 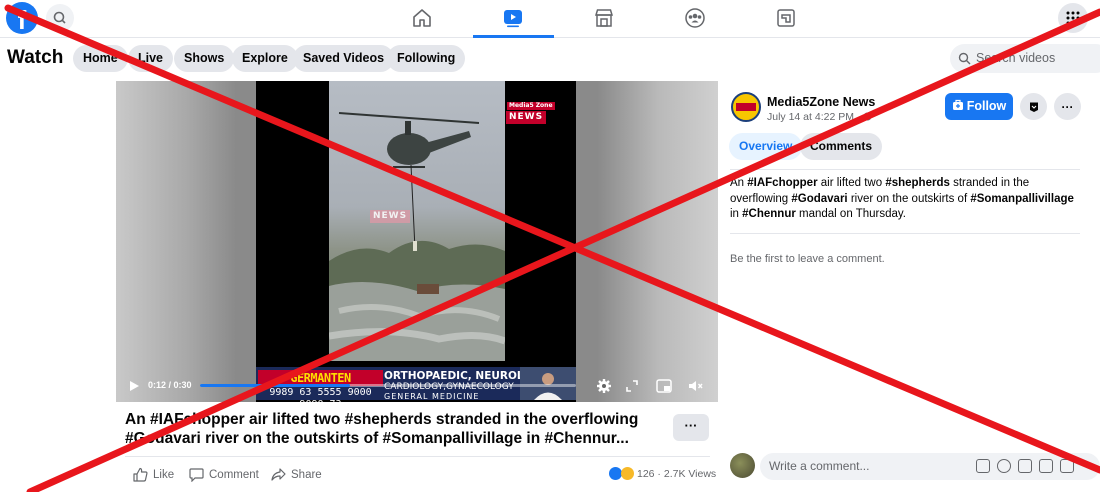 I want to click on play-button, so click(x=134, y=386).